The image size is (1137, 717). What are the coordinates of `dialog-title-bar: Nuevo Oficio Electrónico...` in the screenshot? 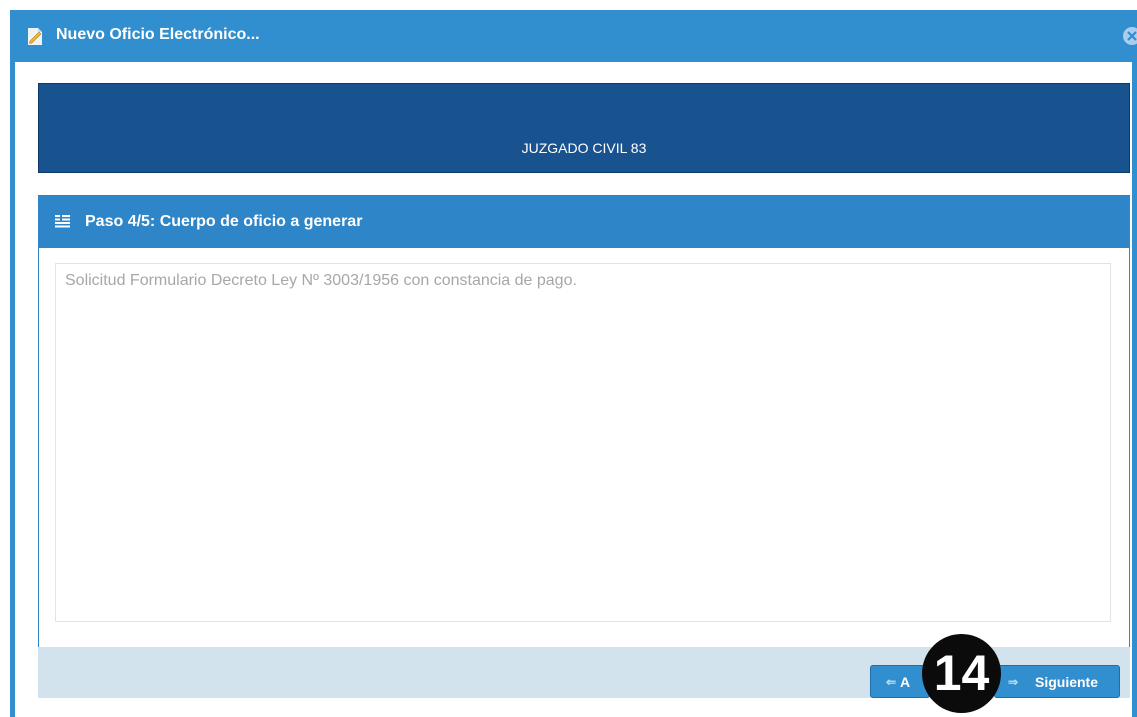 It's located at (573, 36).